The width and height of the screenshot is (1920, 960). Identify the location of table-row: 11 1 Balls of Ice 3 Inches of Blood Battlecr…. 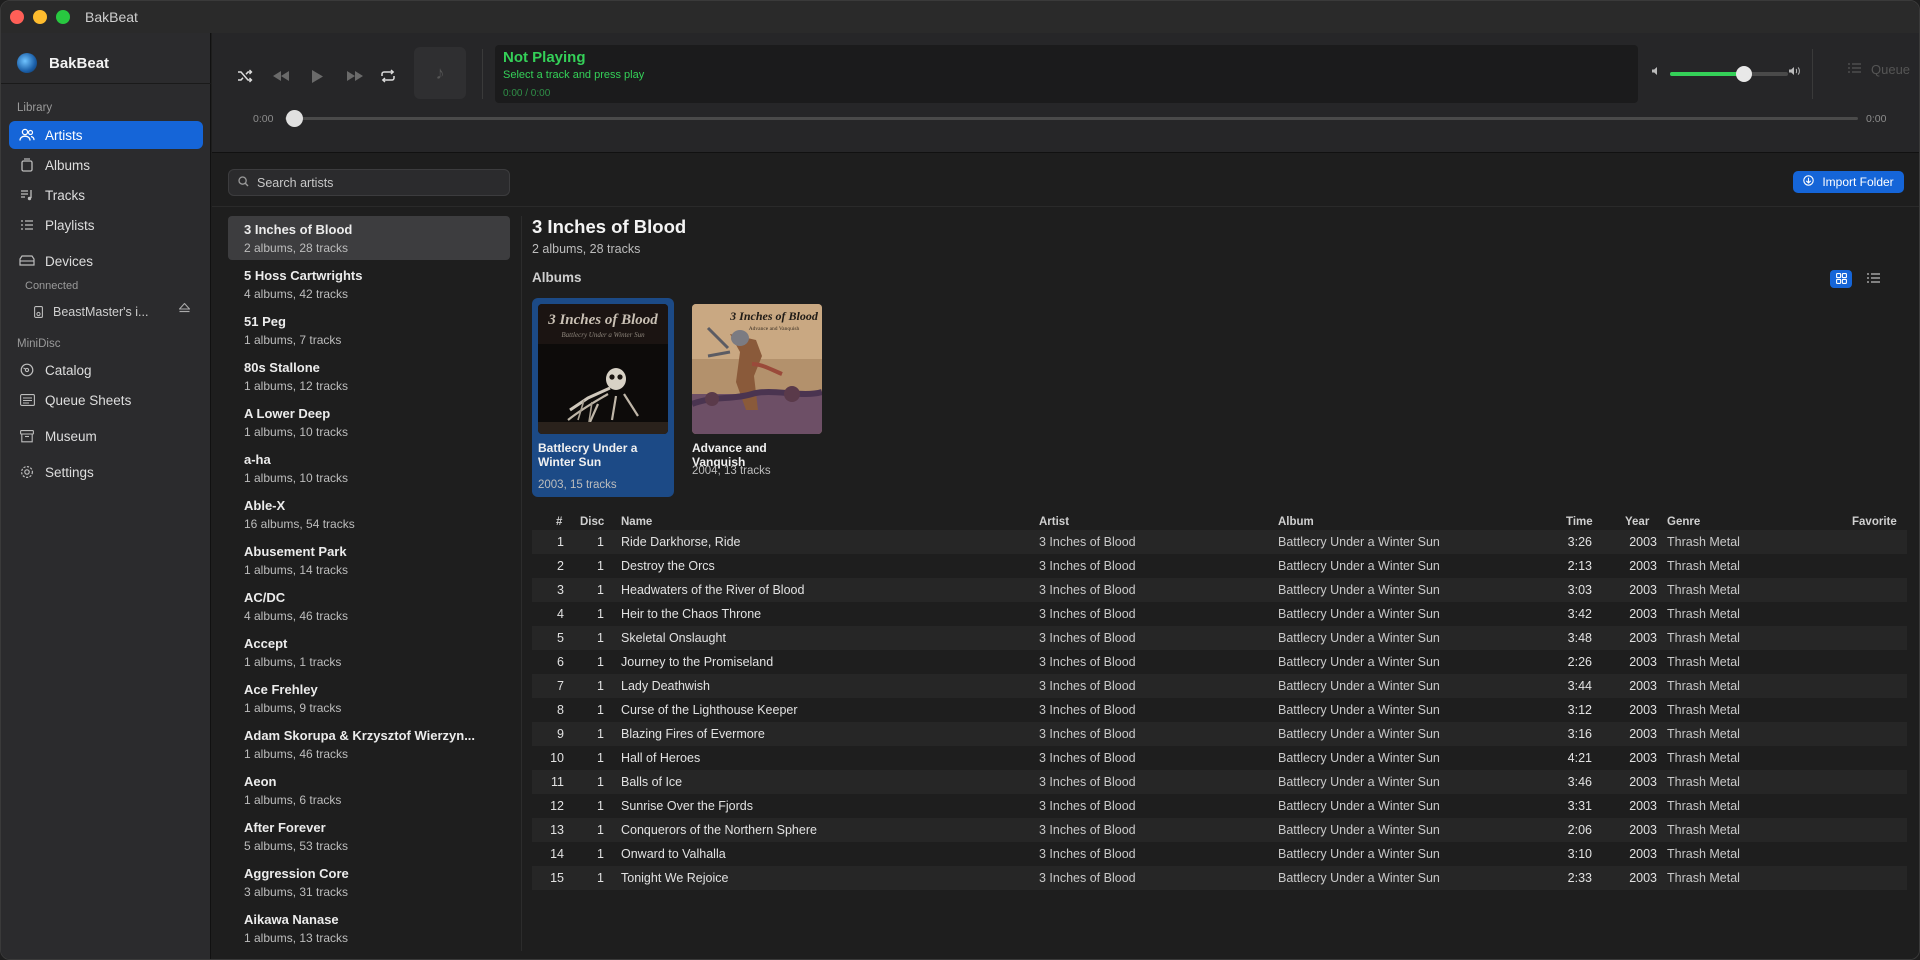
(1219, 782).